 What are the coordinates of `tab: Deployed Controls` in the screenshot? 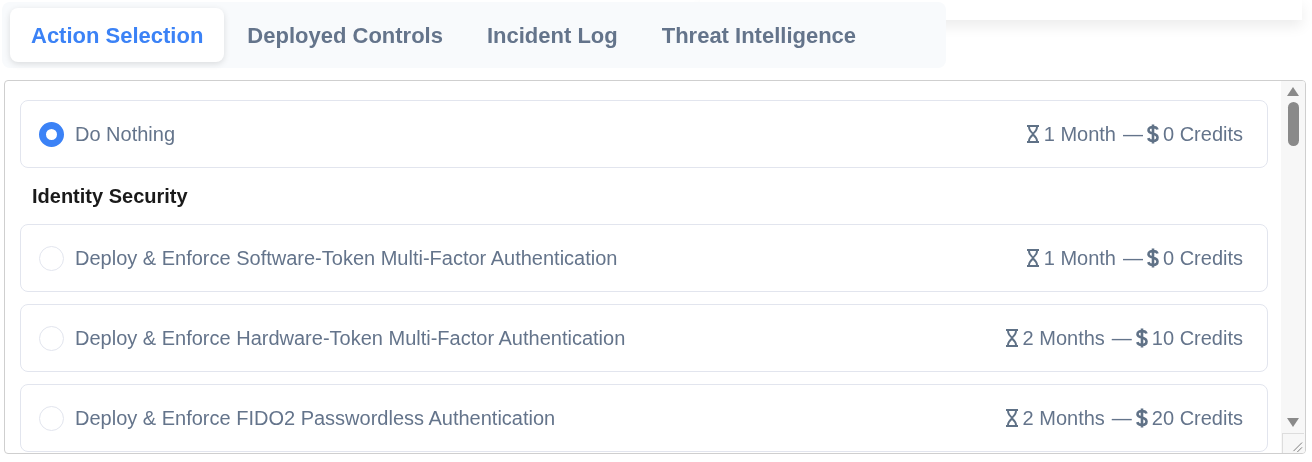 It's located at (345, 35).